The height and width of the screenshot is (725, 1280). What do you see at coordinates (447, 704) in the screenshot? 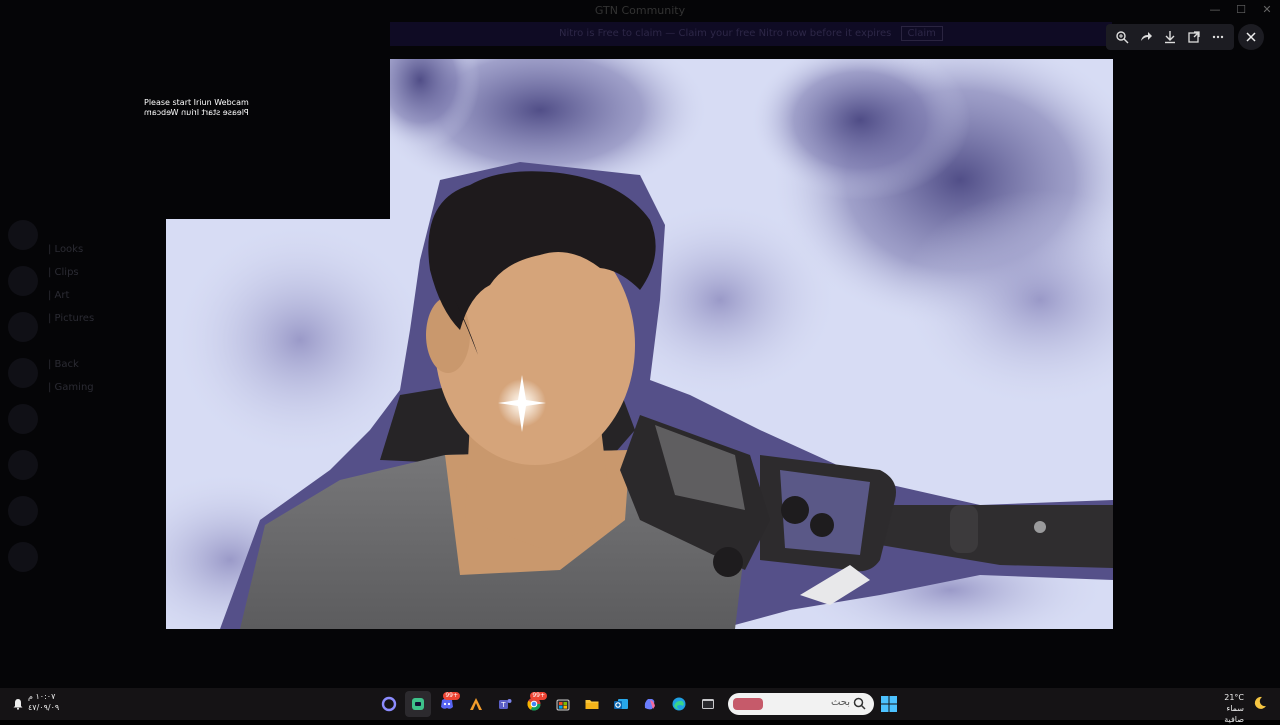
I see `discord-icon: 99+` at bounding box center [447, 704].